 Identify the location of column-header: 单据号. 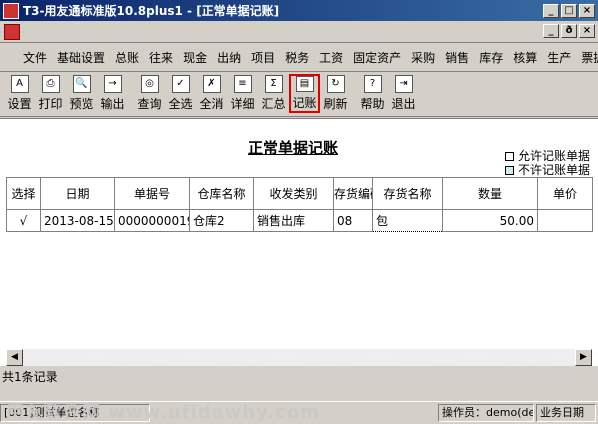
(152, 193).